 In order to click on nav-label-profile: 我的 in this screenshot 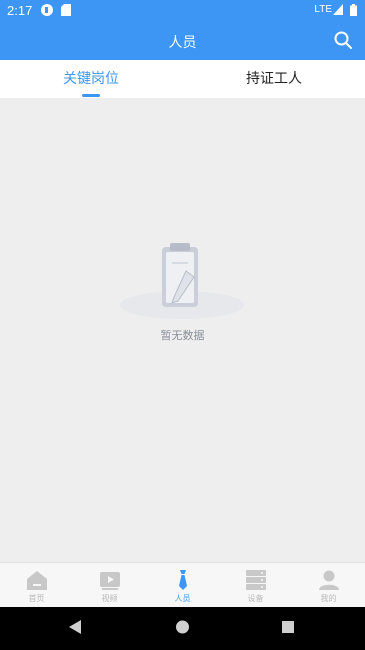, I will do `click(328, 598)`.